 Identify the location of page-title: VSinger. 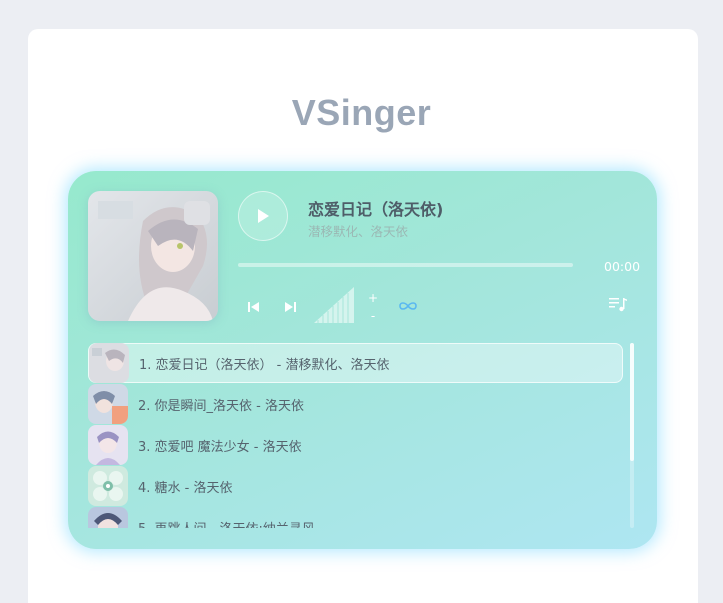
(361, 112).